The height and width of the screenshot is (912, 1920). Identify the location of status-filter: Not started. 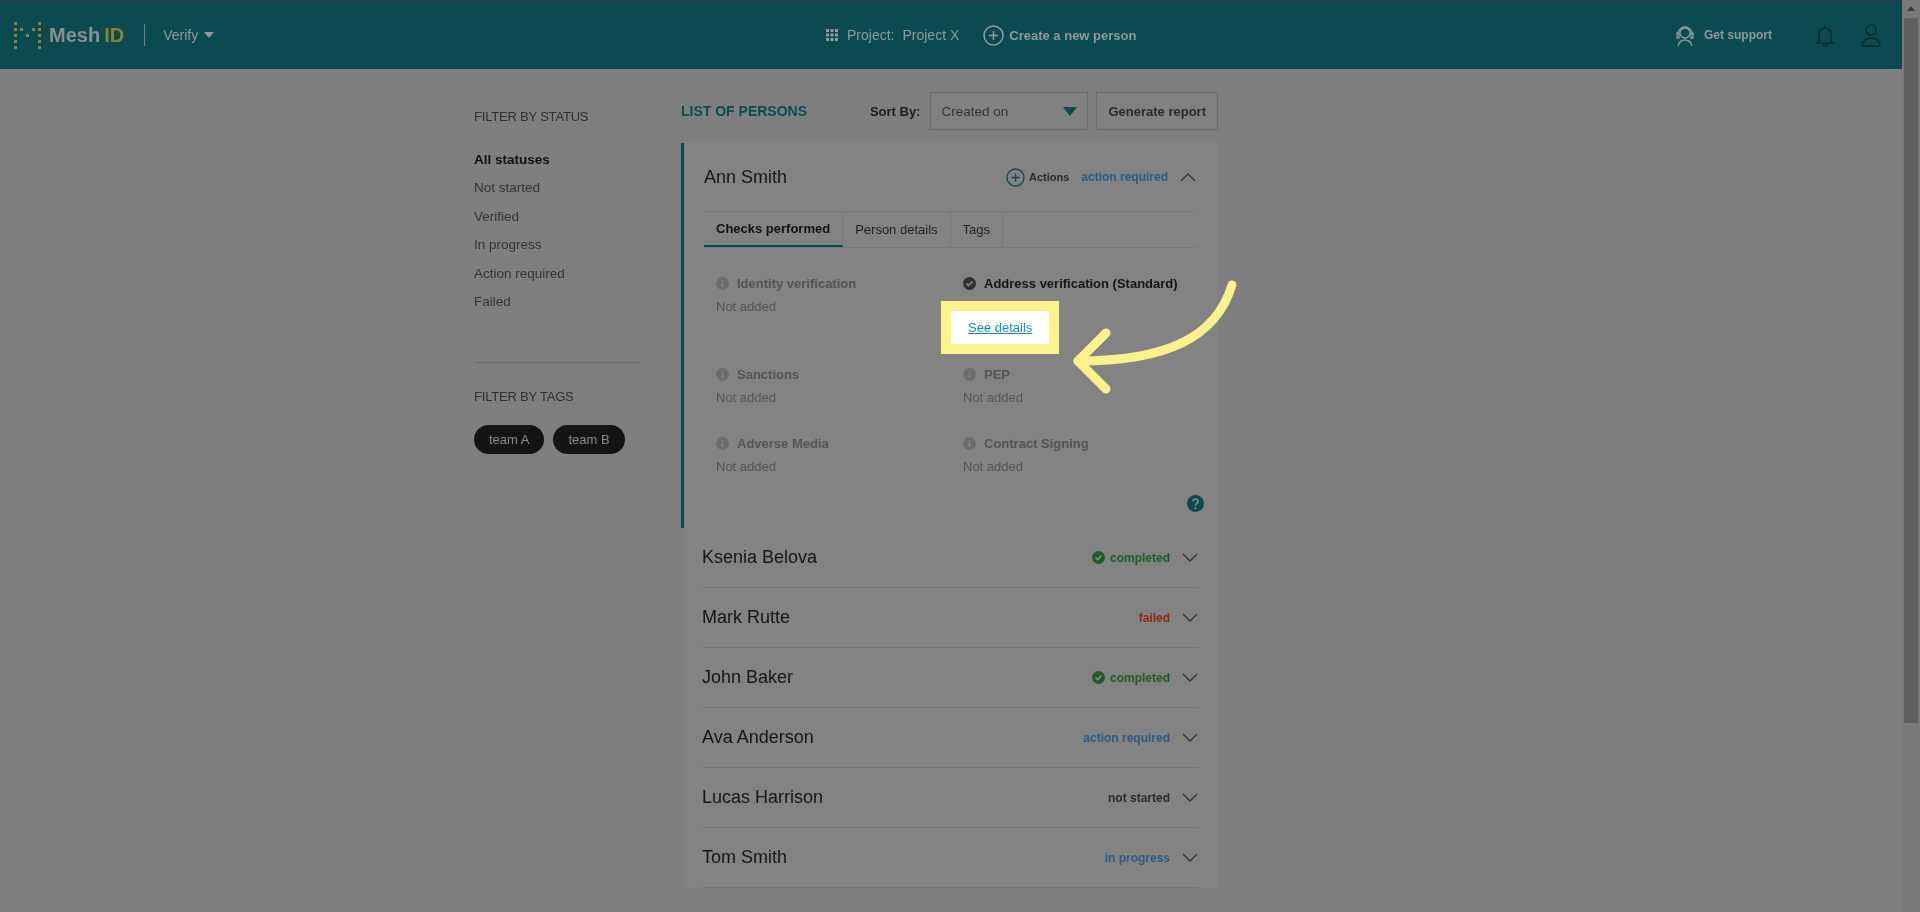
(507, 187).